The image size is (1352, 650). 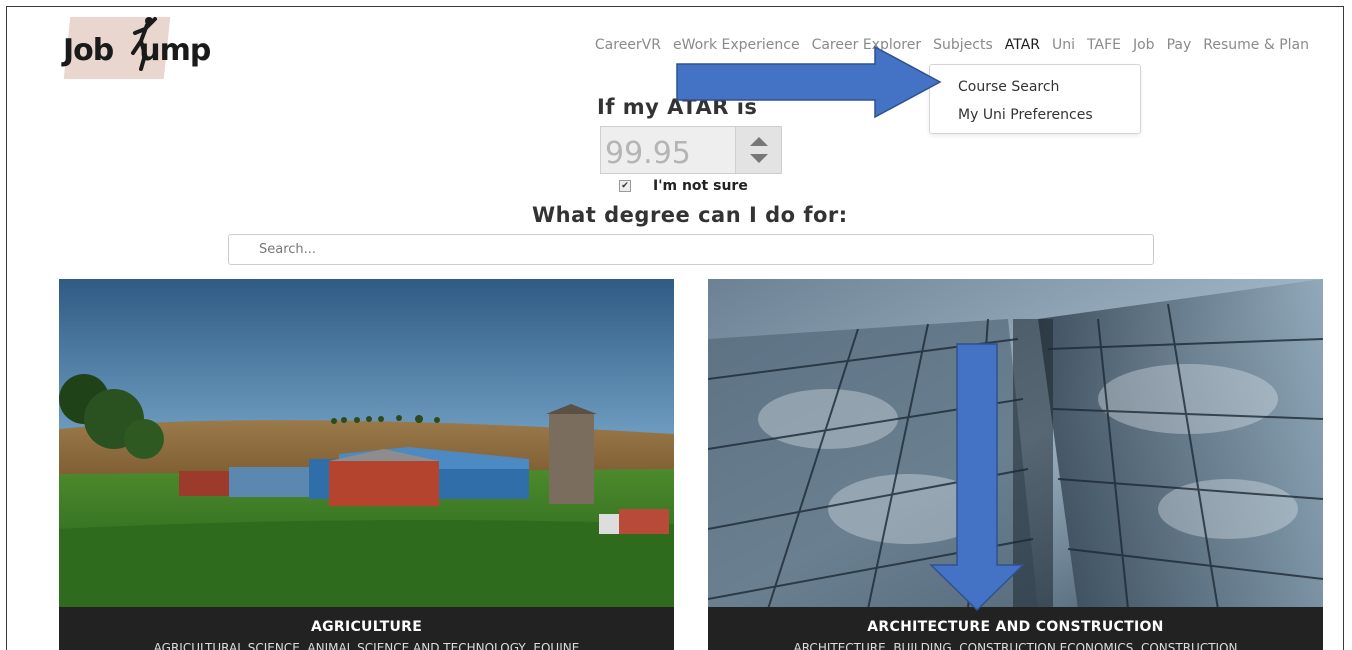 I want to click on nav-item-resume-plan: Resume & Plan, so click(x=1256, y=45).